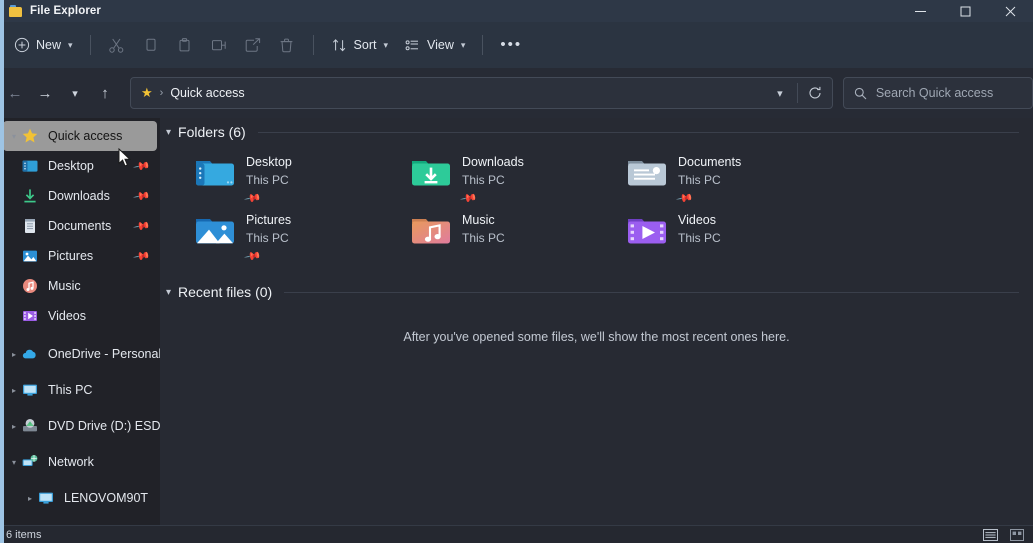  What do you see at coordinates (30, 286) in the screenshot?
I see `music-icon` at bounding box center [30, 286].